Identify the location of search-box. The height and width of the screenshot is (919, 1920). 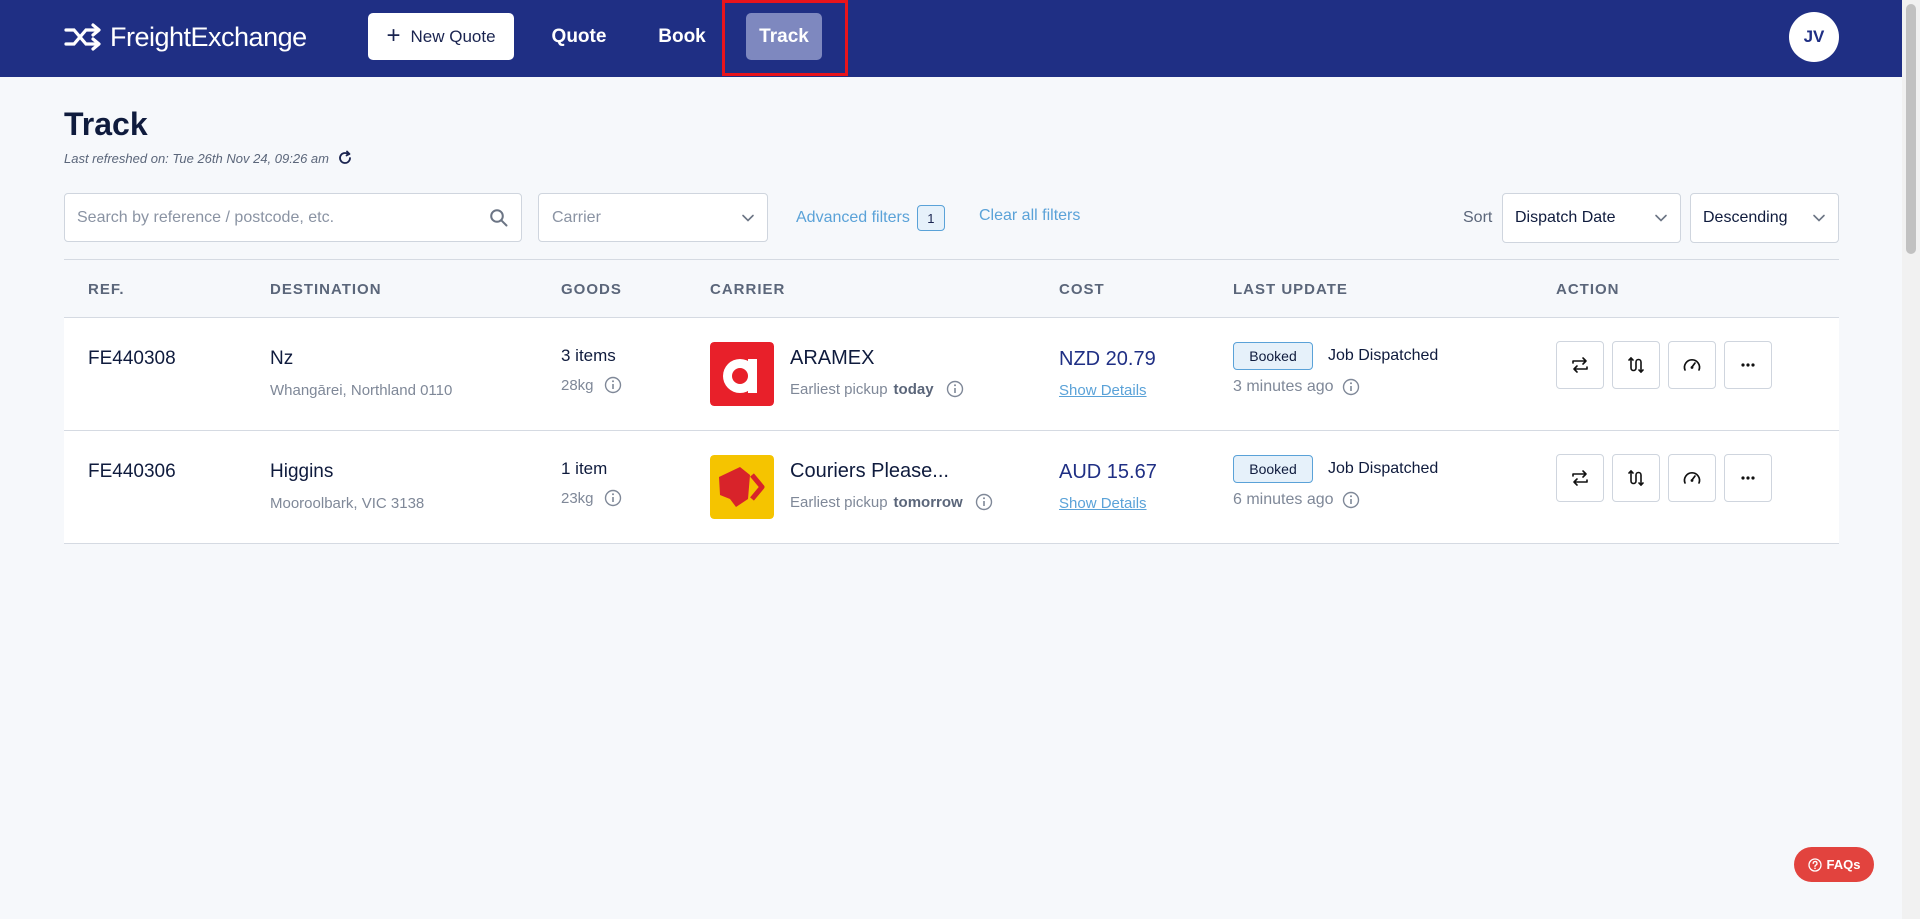
(293, 217).